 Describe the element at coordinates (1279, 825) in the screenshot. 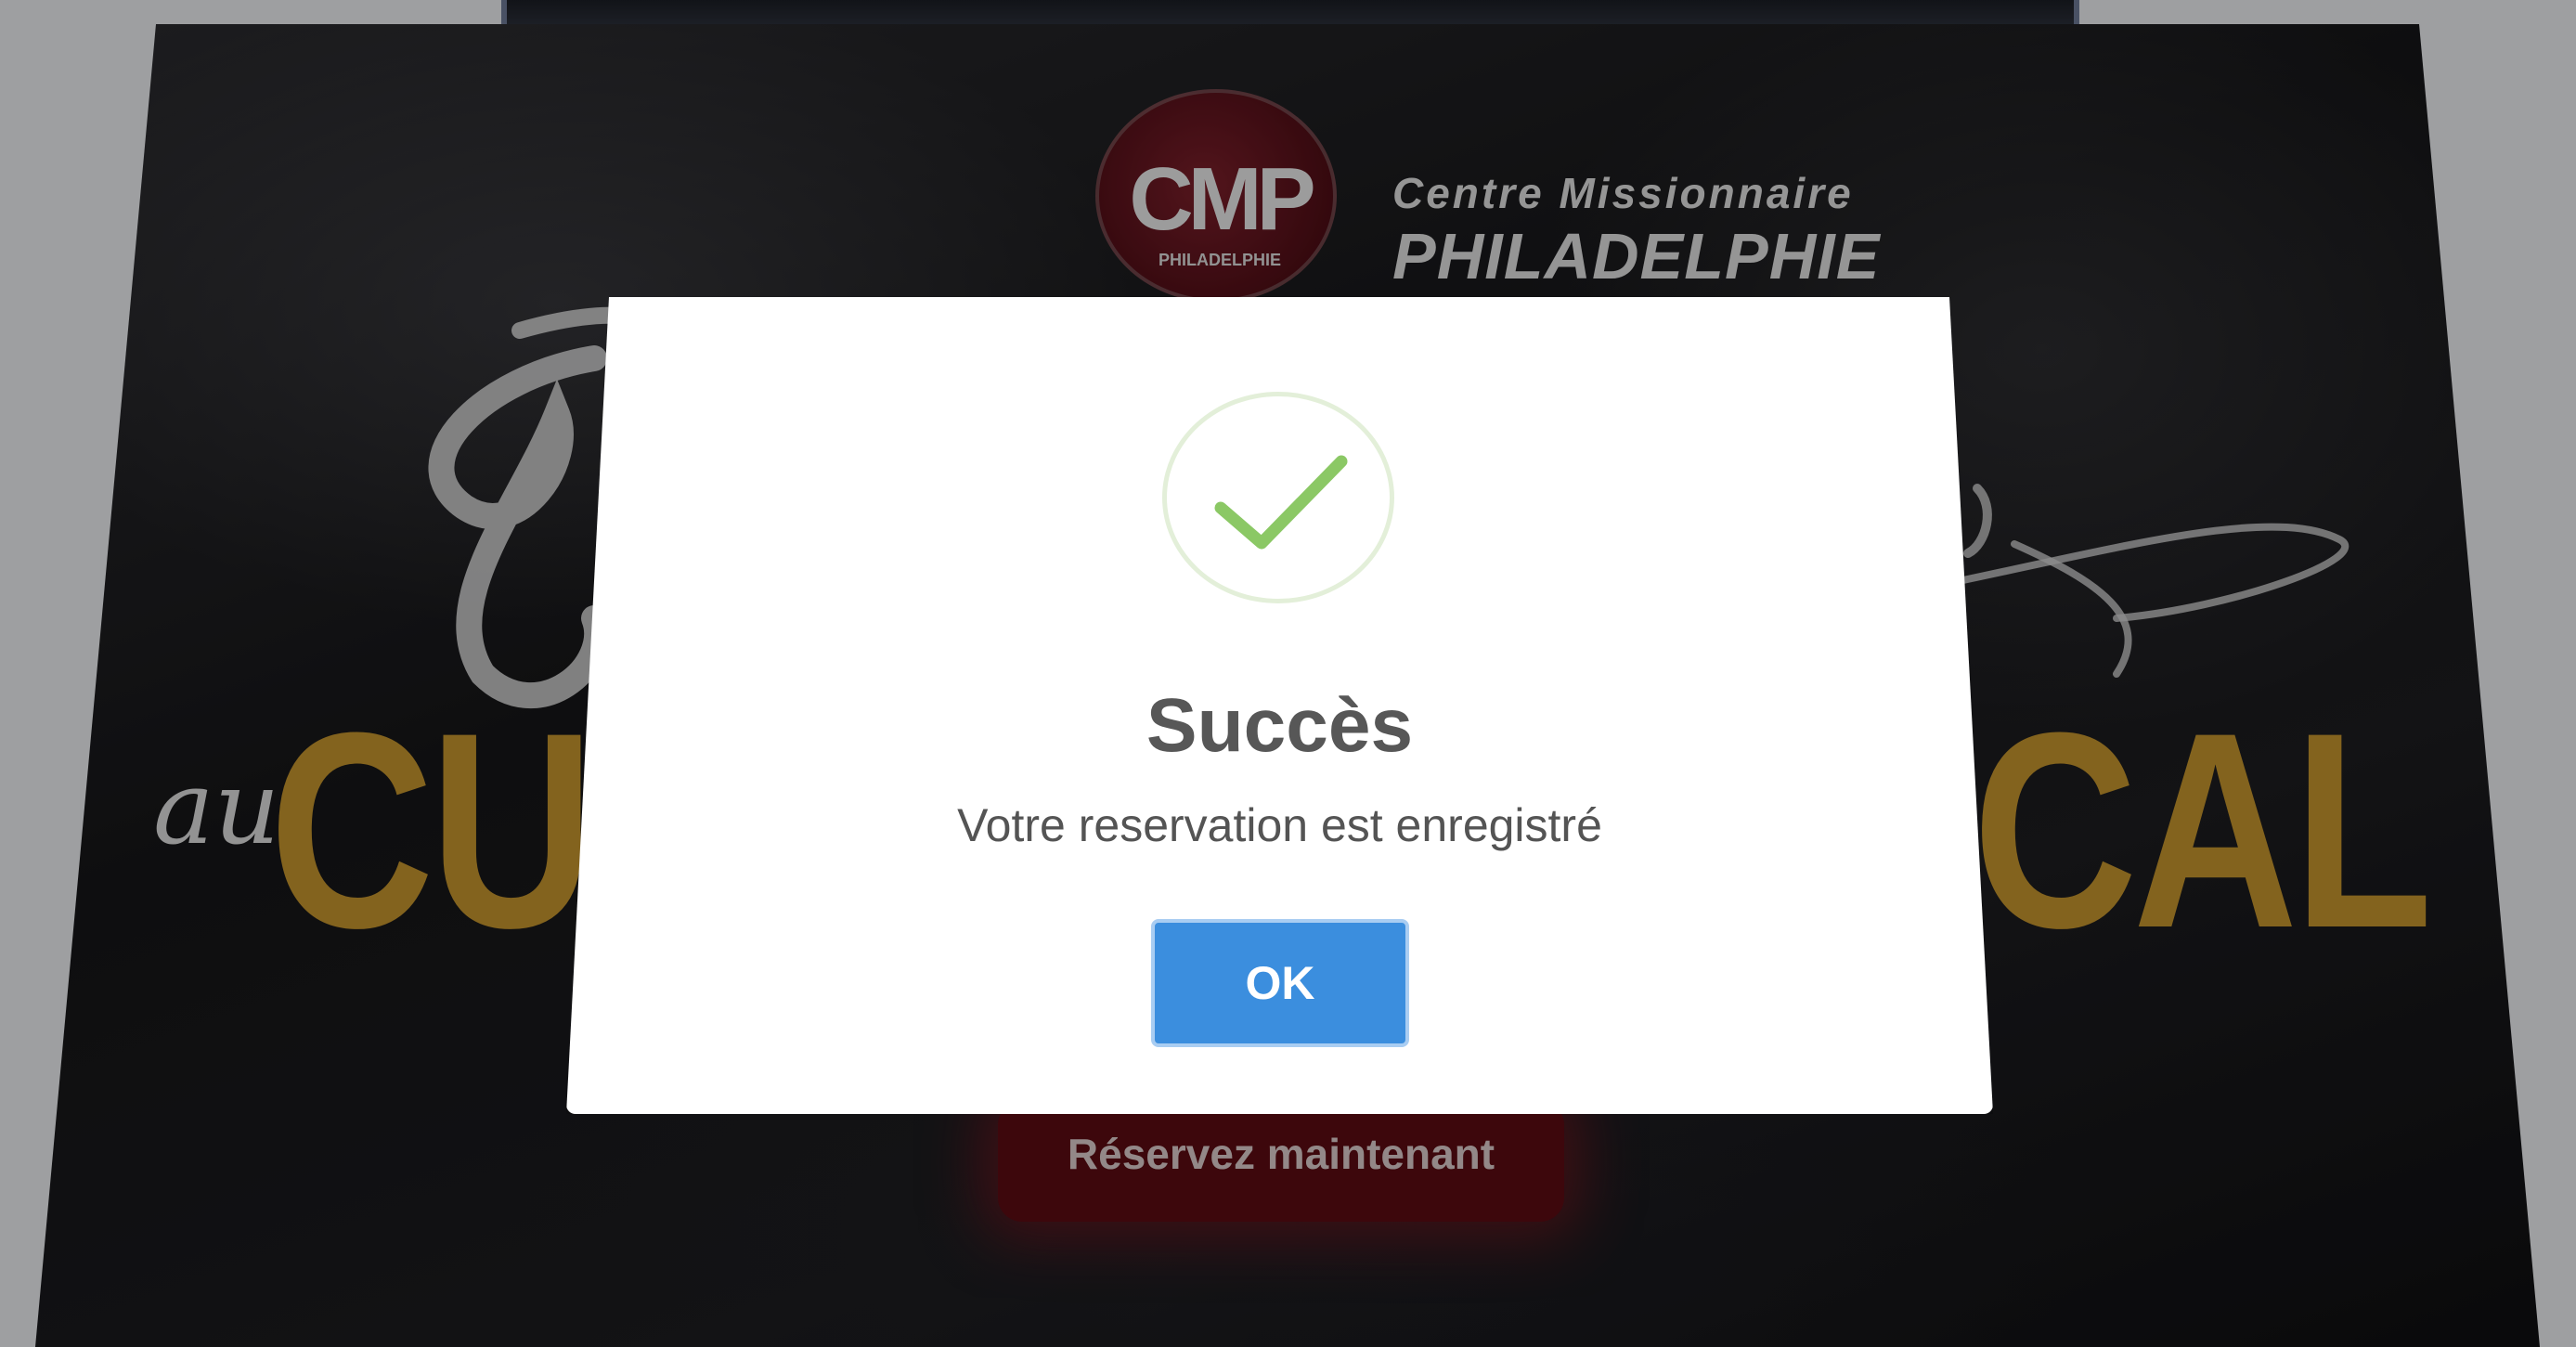

I see `dialog-message: Votre reservation est enregistré` at that location.